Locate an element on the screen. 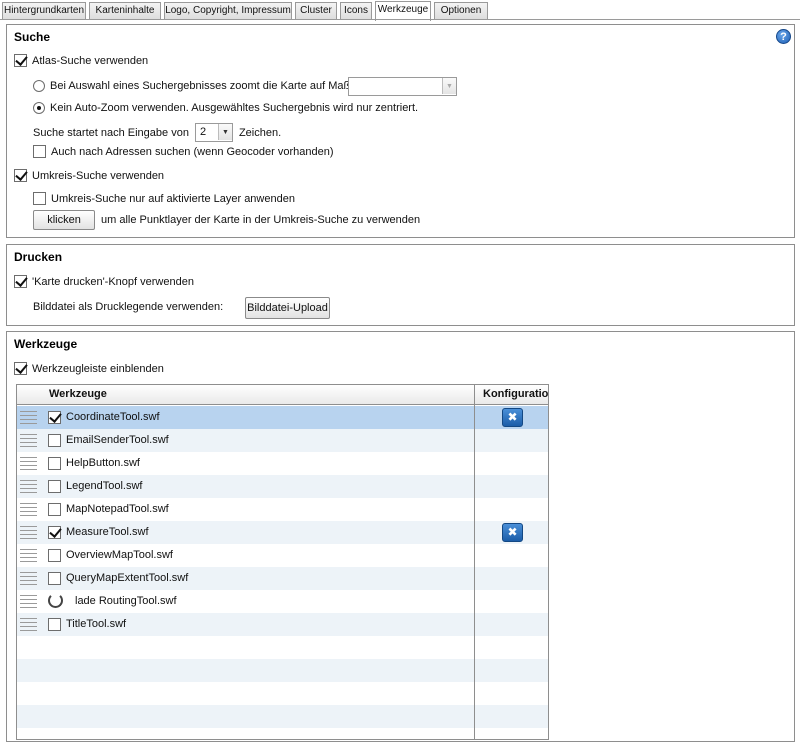  tab-hintergrundkarten: Hintergrundkarten is located at coordinates (44, 11).